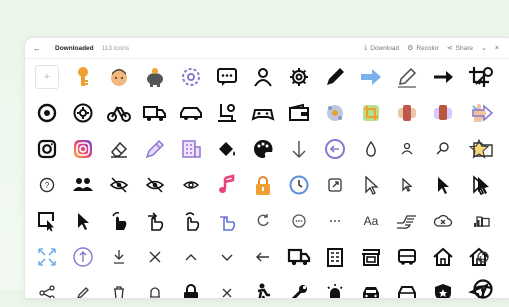 This screenshot has width=509, height=307. Describe the element at coordinates (83, 286) in the screenshot. I see `pencil-small-icon` at that location.